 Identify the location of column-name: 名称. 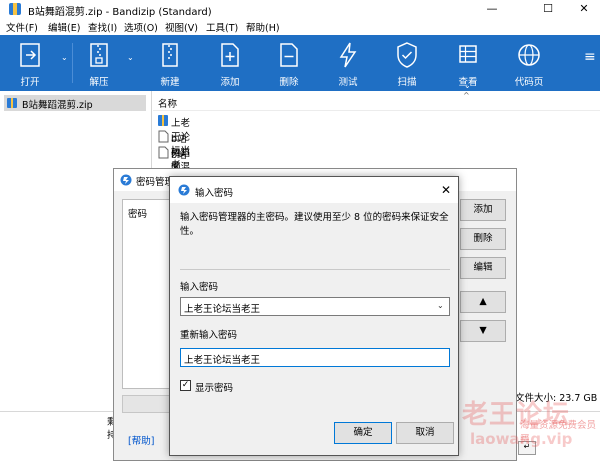
(167, 103).